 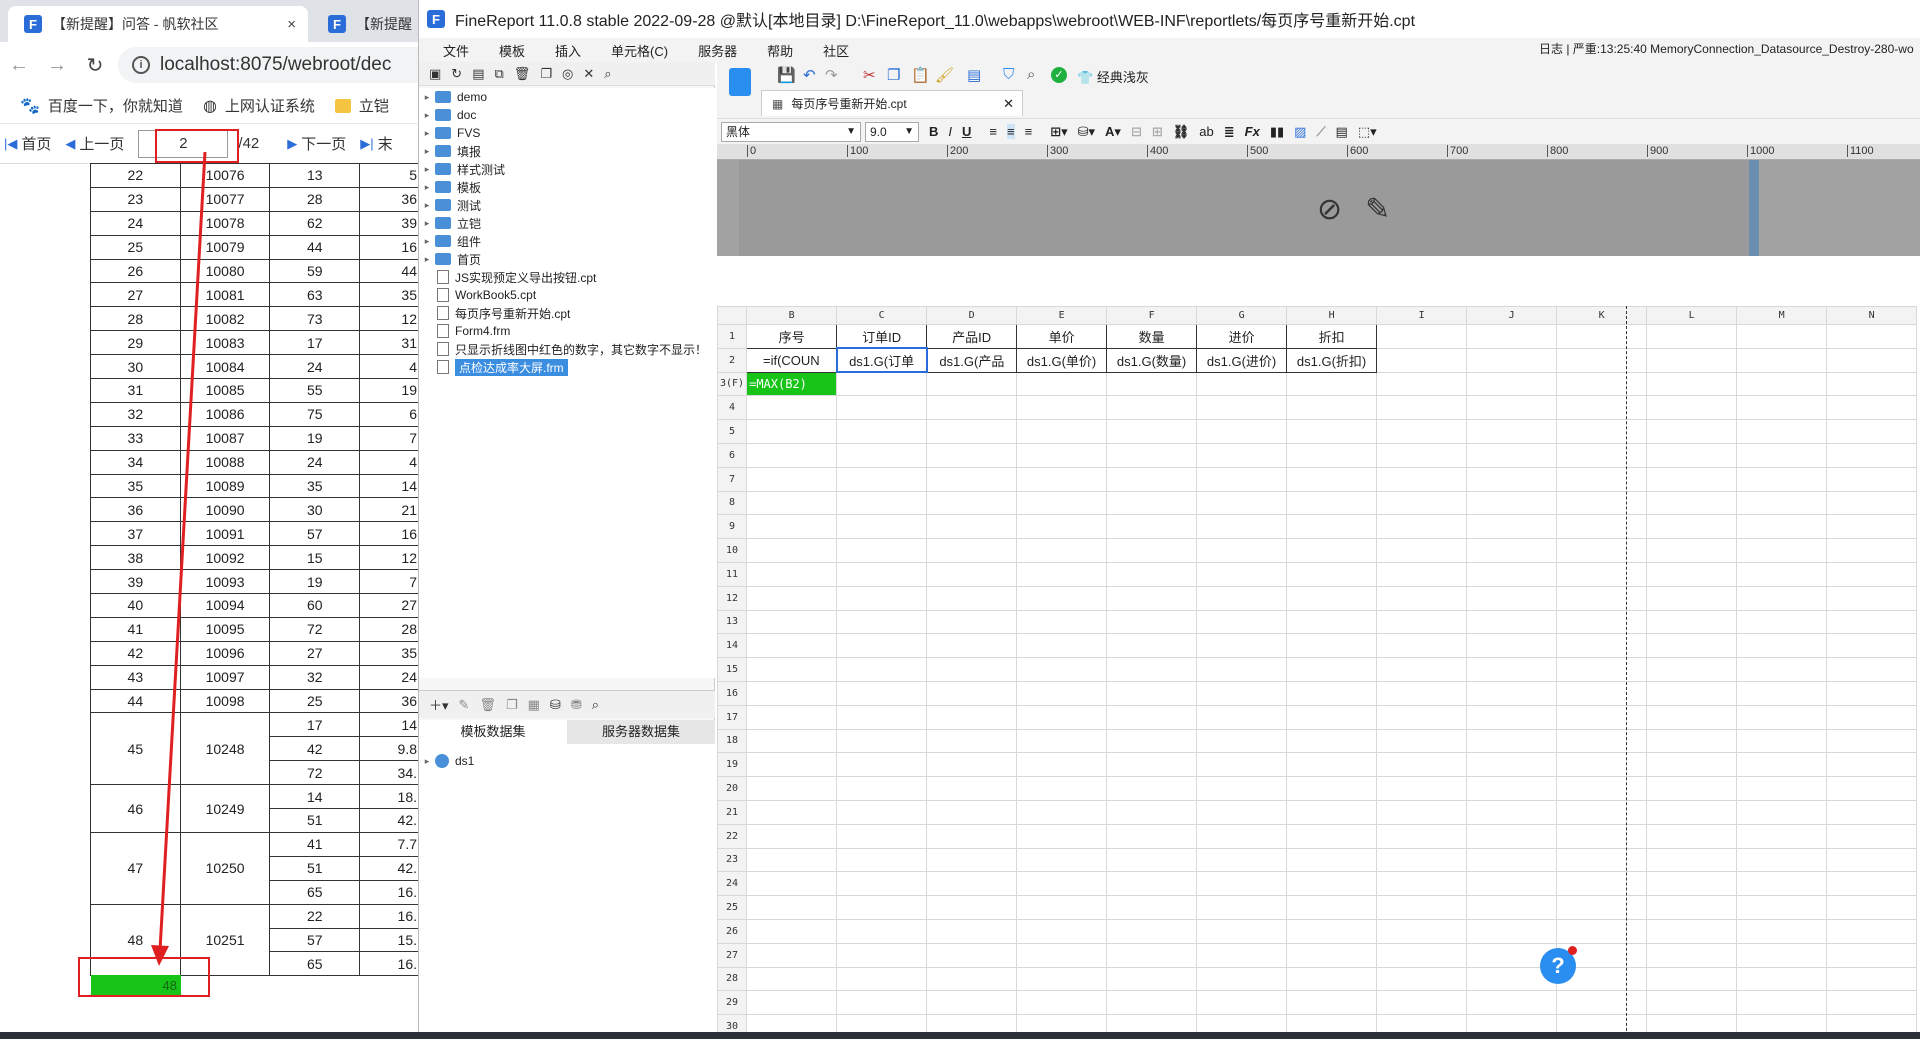 I want to click on locate-icon: ◎, so click(x=567, y=74).